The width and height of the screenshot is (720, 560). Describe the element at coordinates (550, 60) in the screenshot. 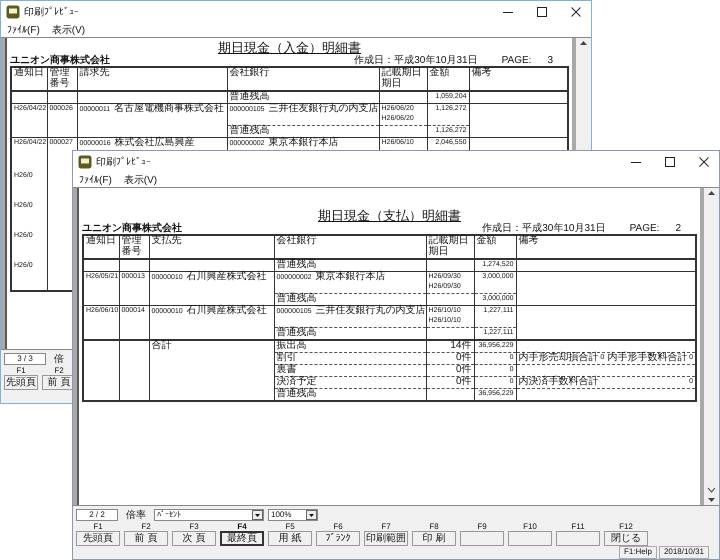

I see `page-number: 3` at that location.